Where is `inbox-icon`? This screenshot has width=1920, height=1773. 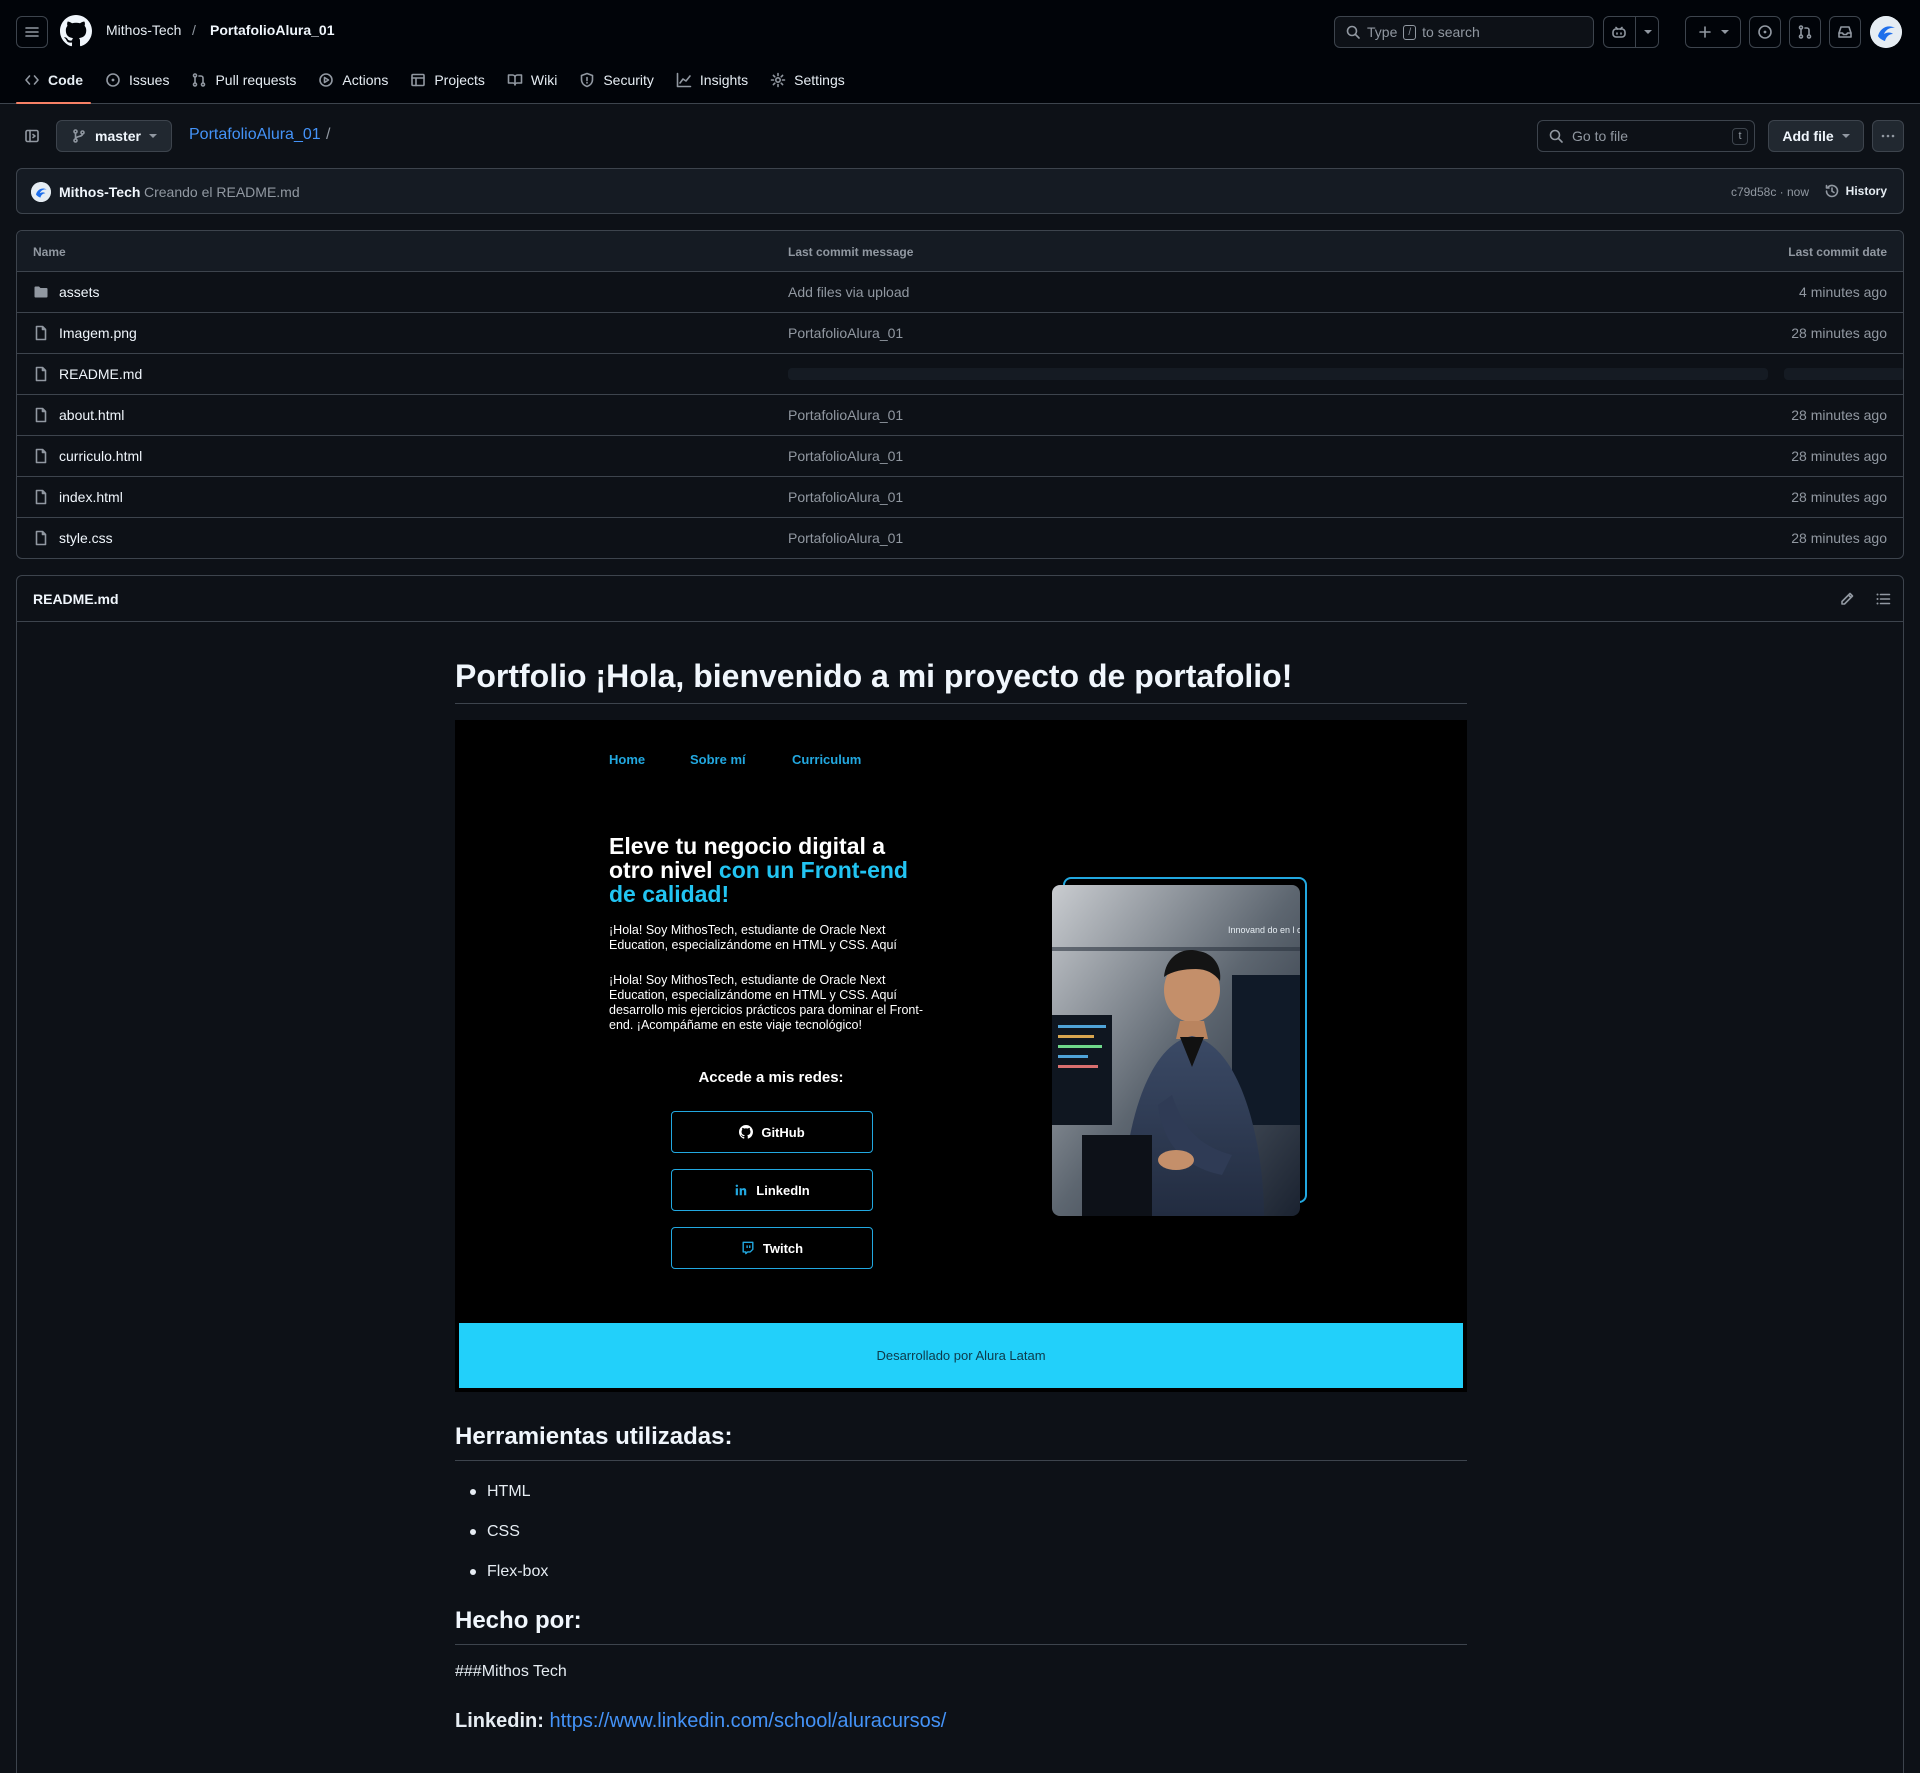 inbox-icon is located at coordinates (1845, 32).